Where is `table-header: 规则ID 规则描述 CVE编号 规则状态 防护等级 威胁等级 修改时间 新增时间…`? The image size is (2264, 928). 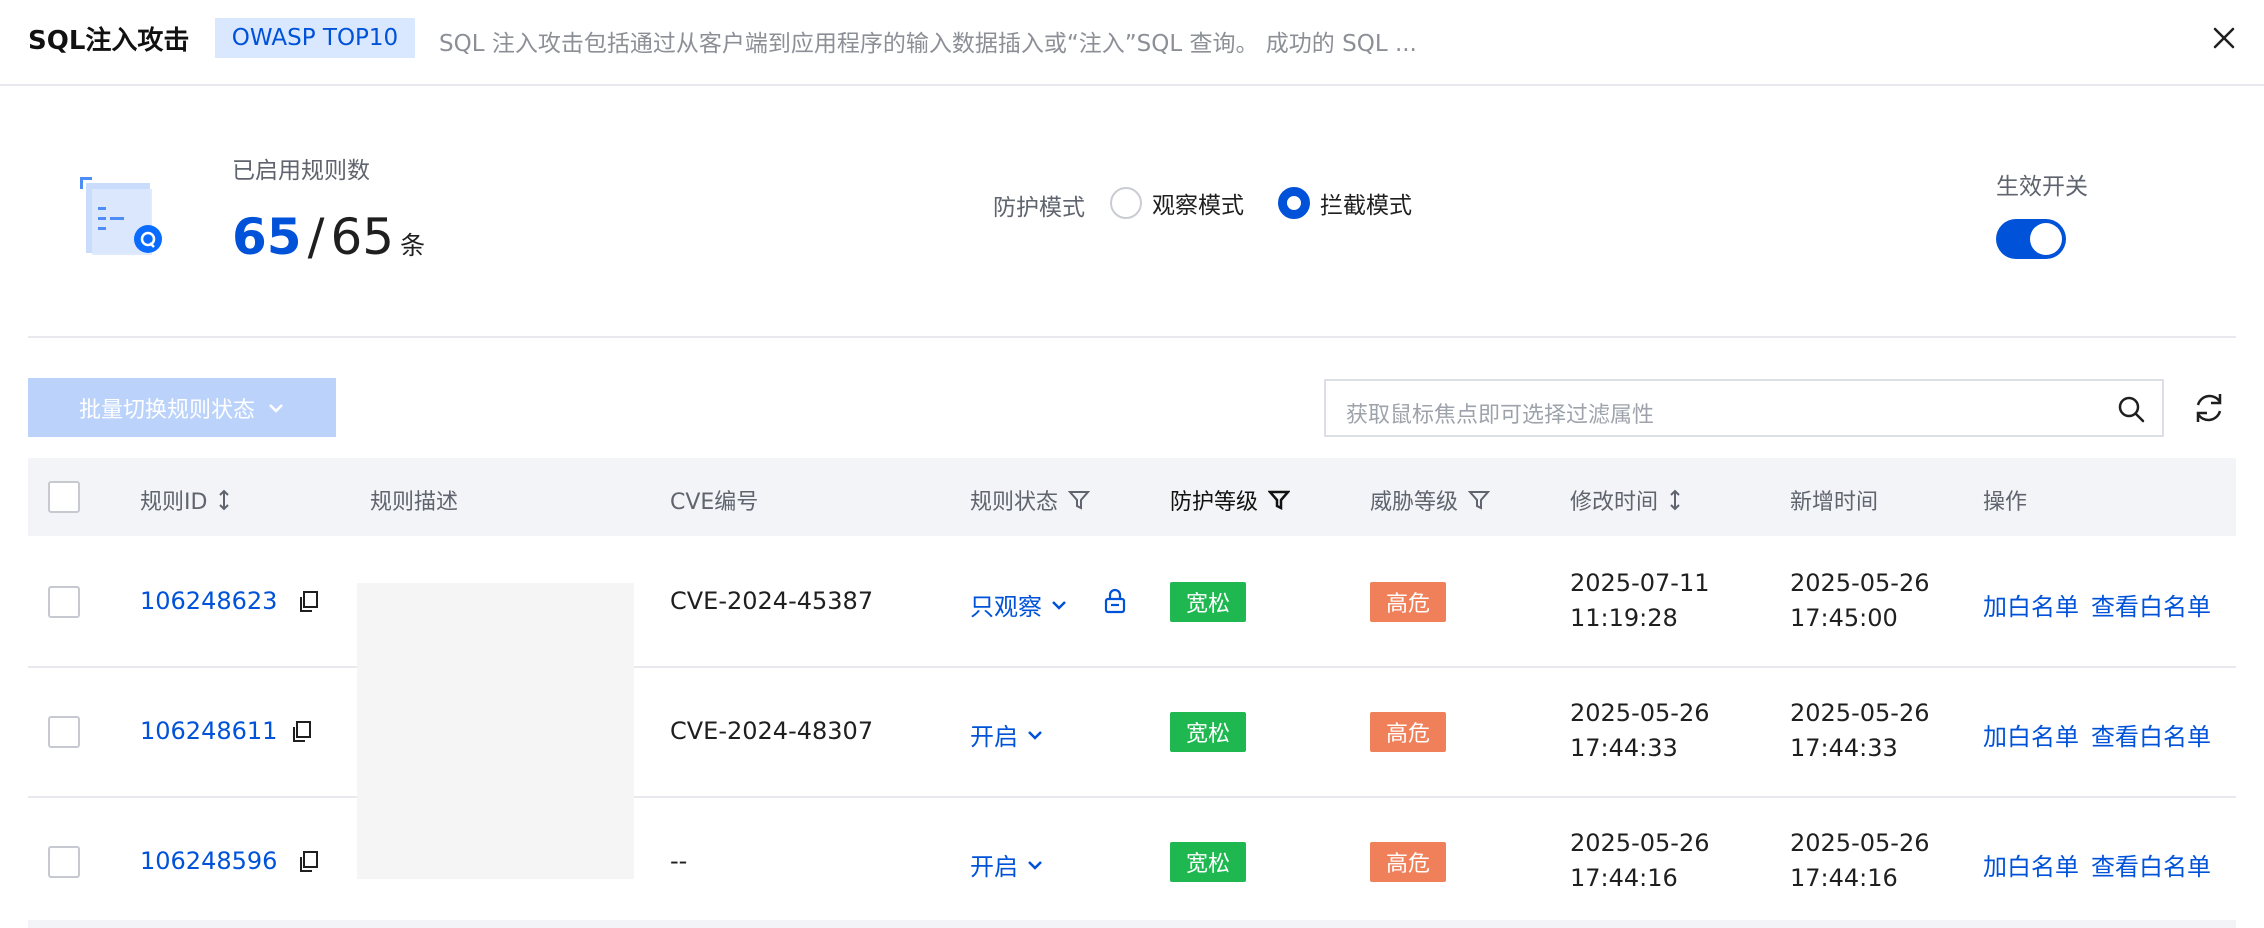
table-header: 规则ID 规则描述 CVE编号 规则状态 防护等级 威胁等级 修改时间 新增时间… is located at coordinates (1132, 497).